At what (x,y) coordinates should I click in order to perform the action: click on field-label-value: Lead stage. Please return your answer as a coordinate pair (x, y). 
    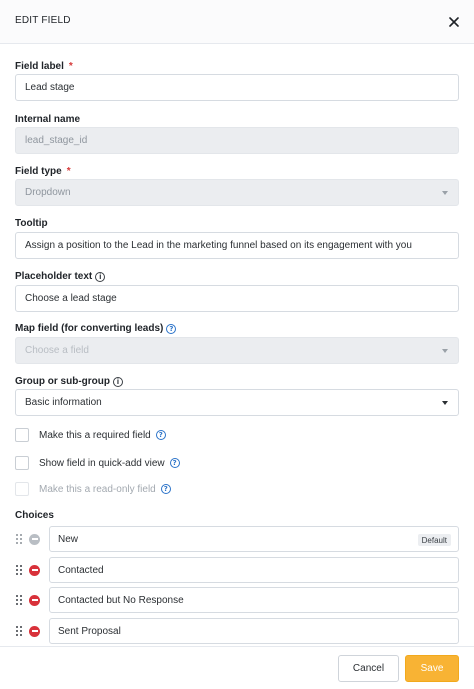
    Looking at the image, I should click on (50, 87).